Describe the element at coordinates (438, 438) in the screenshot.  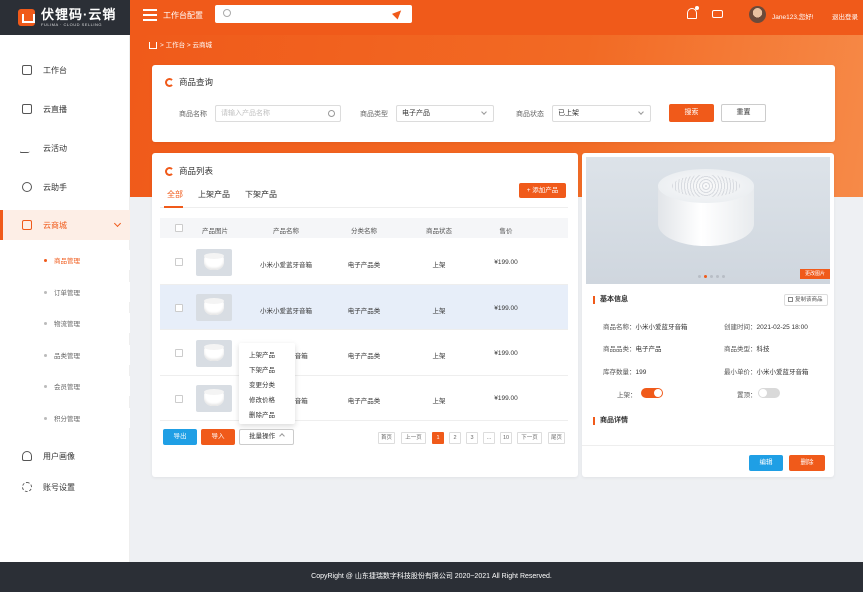
I see `pagination-page-1: 1` at that location.